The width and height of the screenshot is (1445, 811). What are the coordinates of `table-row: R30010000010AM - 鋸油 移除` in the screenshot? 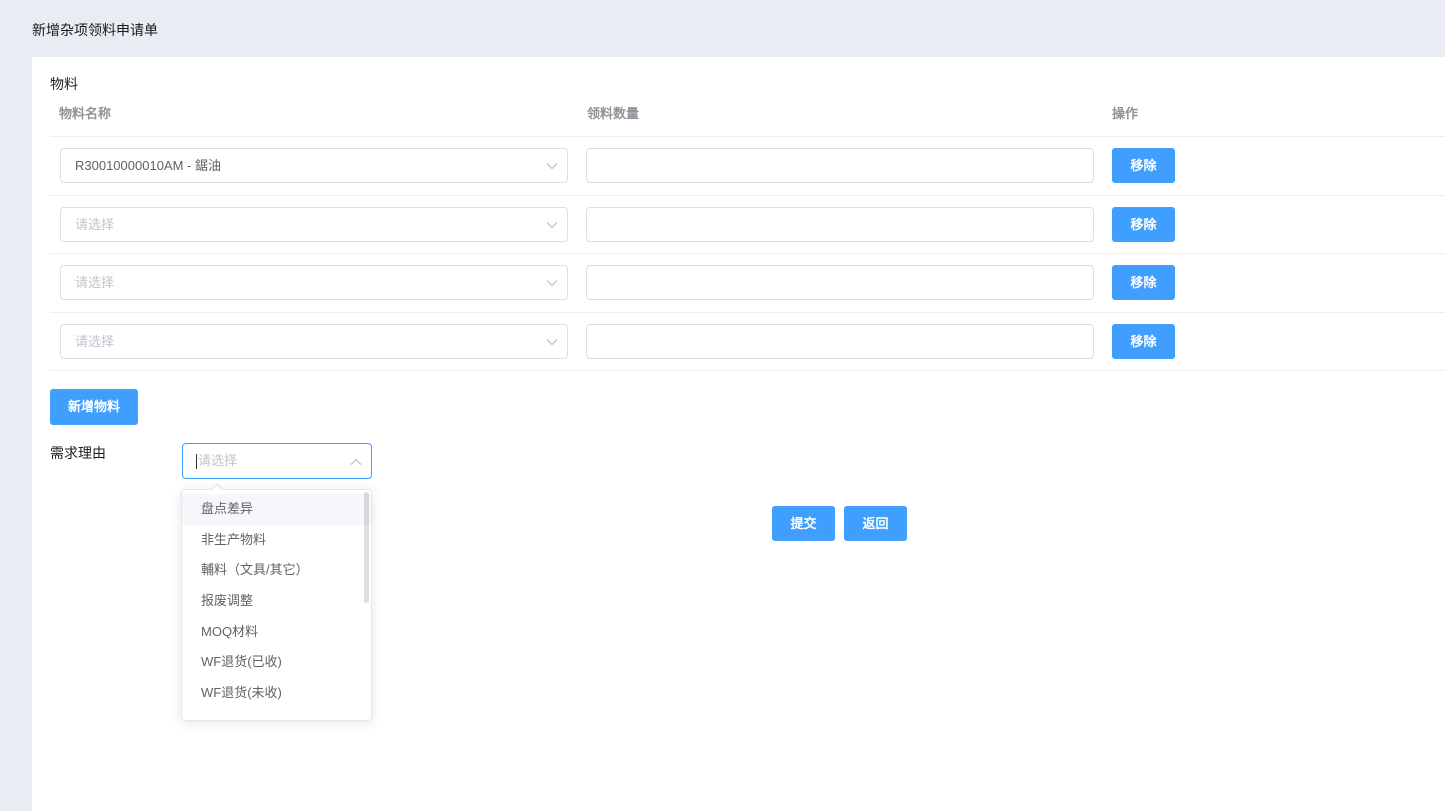 It's located at (747, 166).